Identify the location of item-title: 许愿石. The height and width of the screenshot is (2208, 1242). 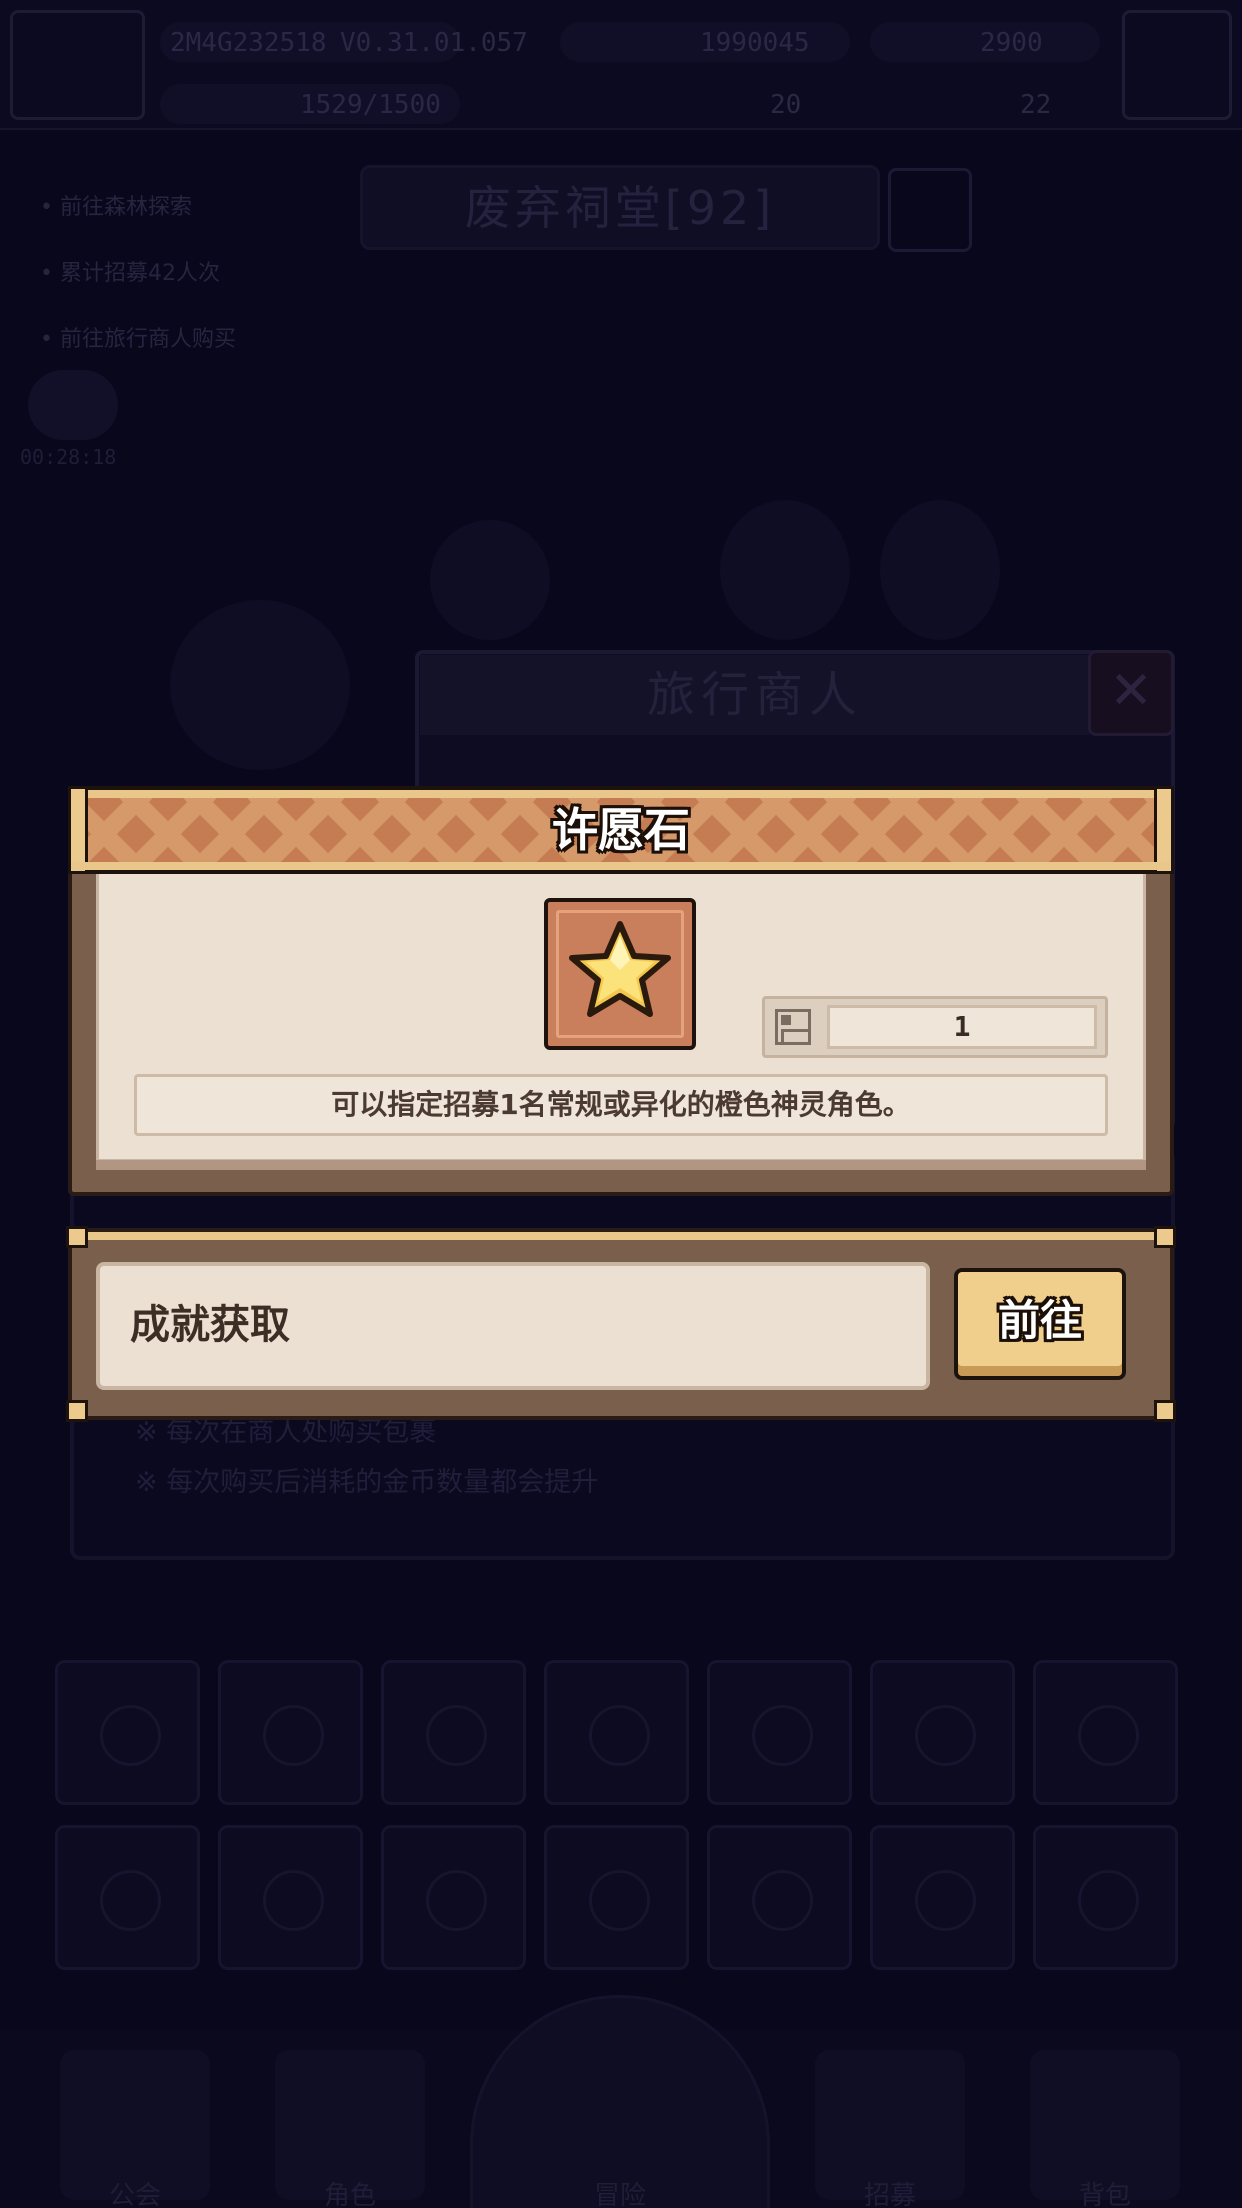
(621, 830).